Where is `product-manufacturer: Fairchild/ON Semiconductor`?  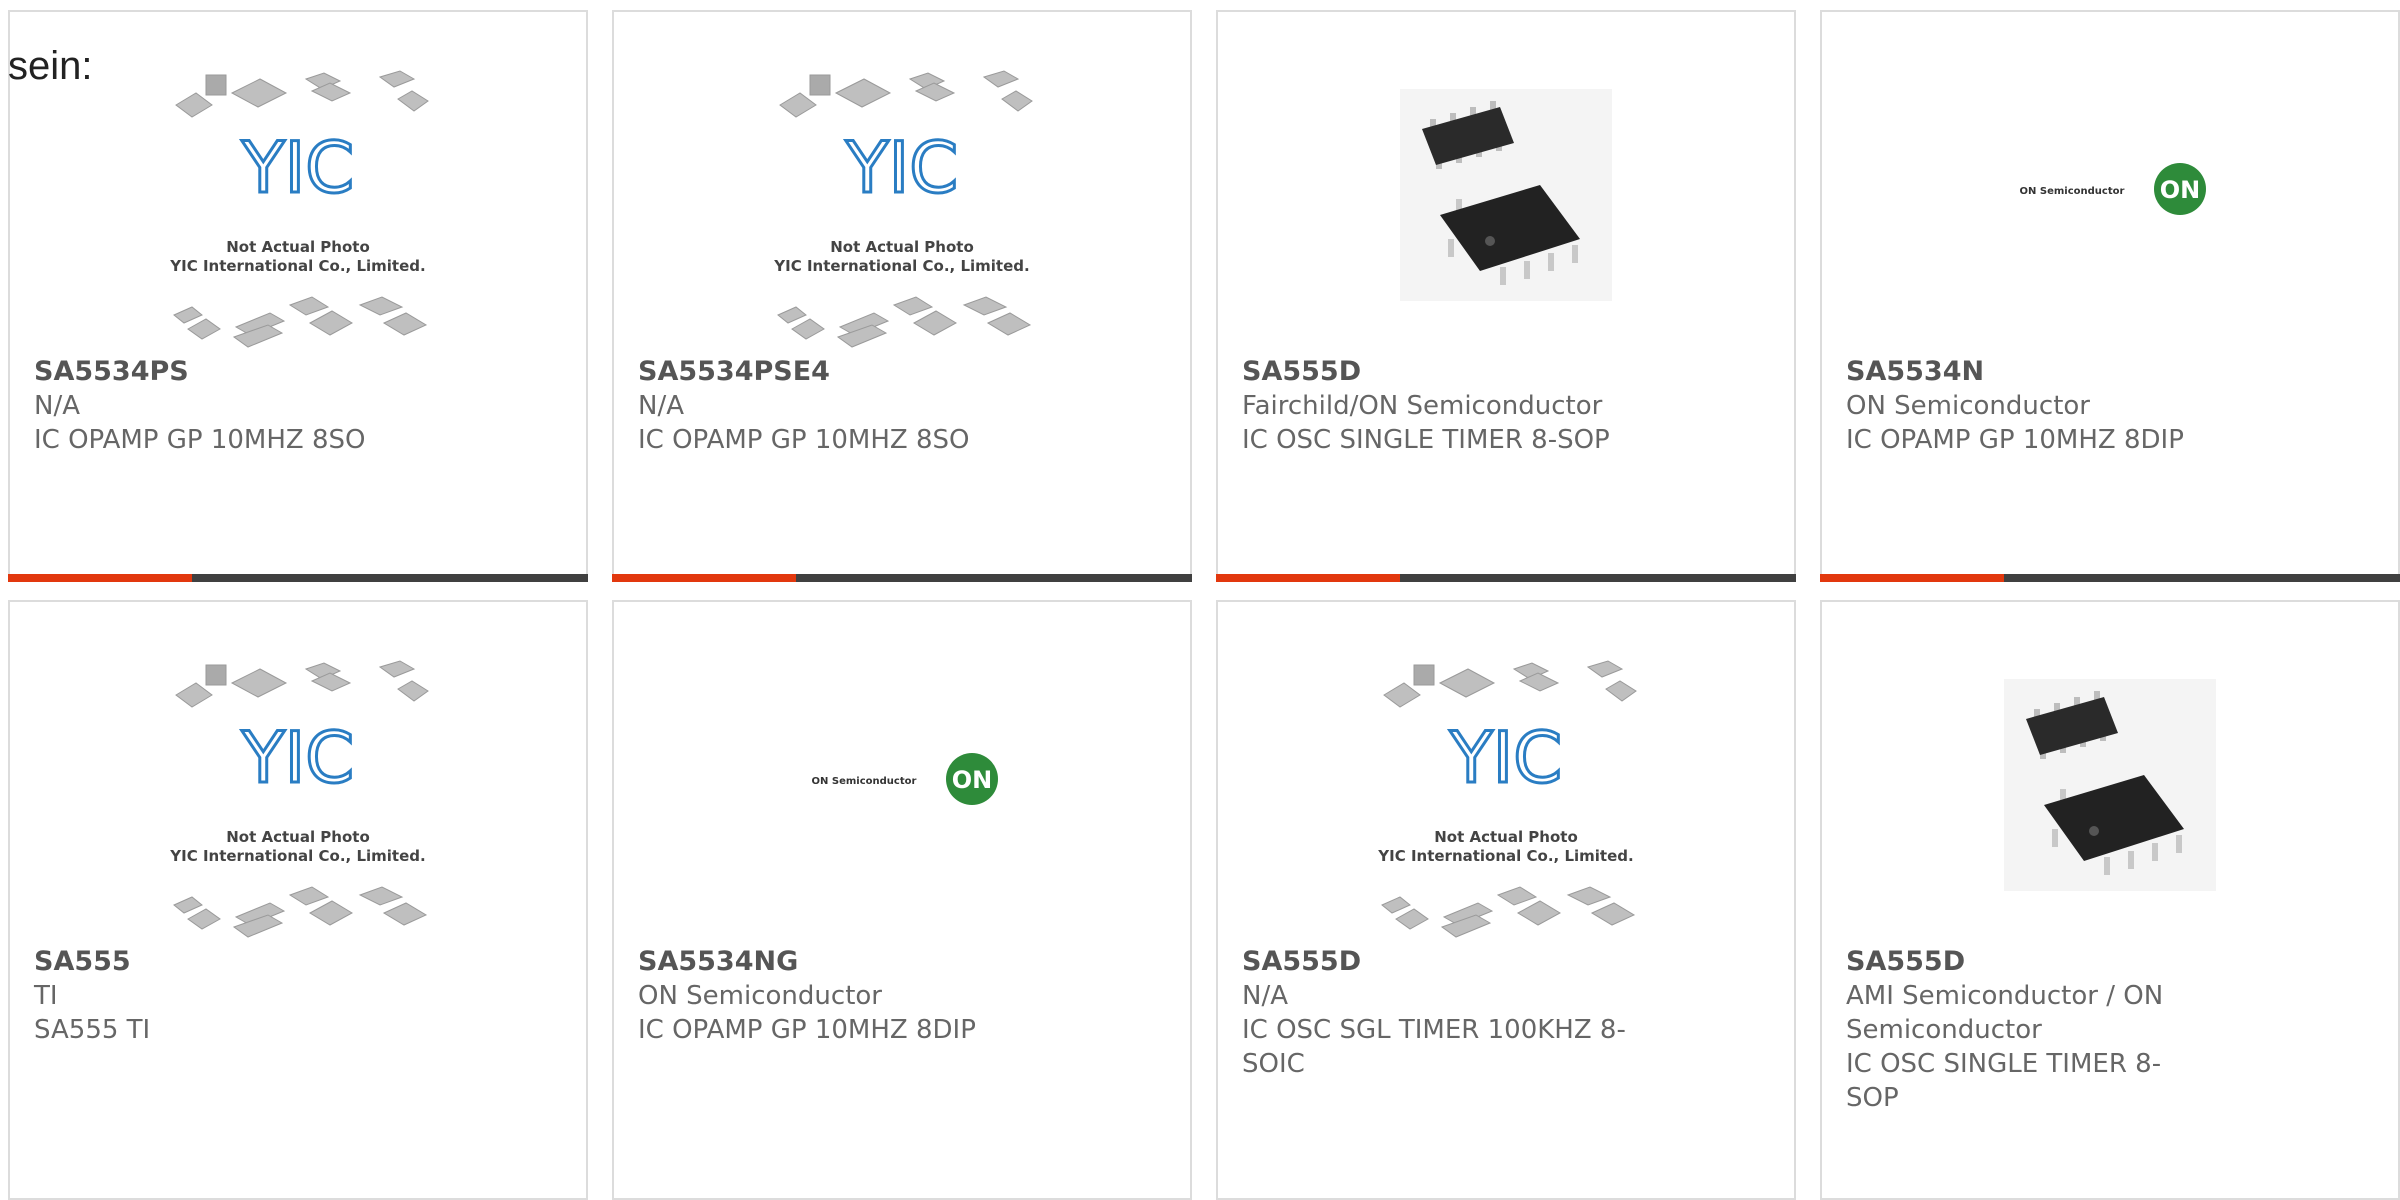
product-manufacturer: Fairchild/ON Semiconductor is located at coordinates (1422, 406).